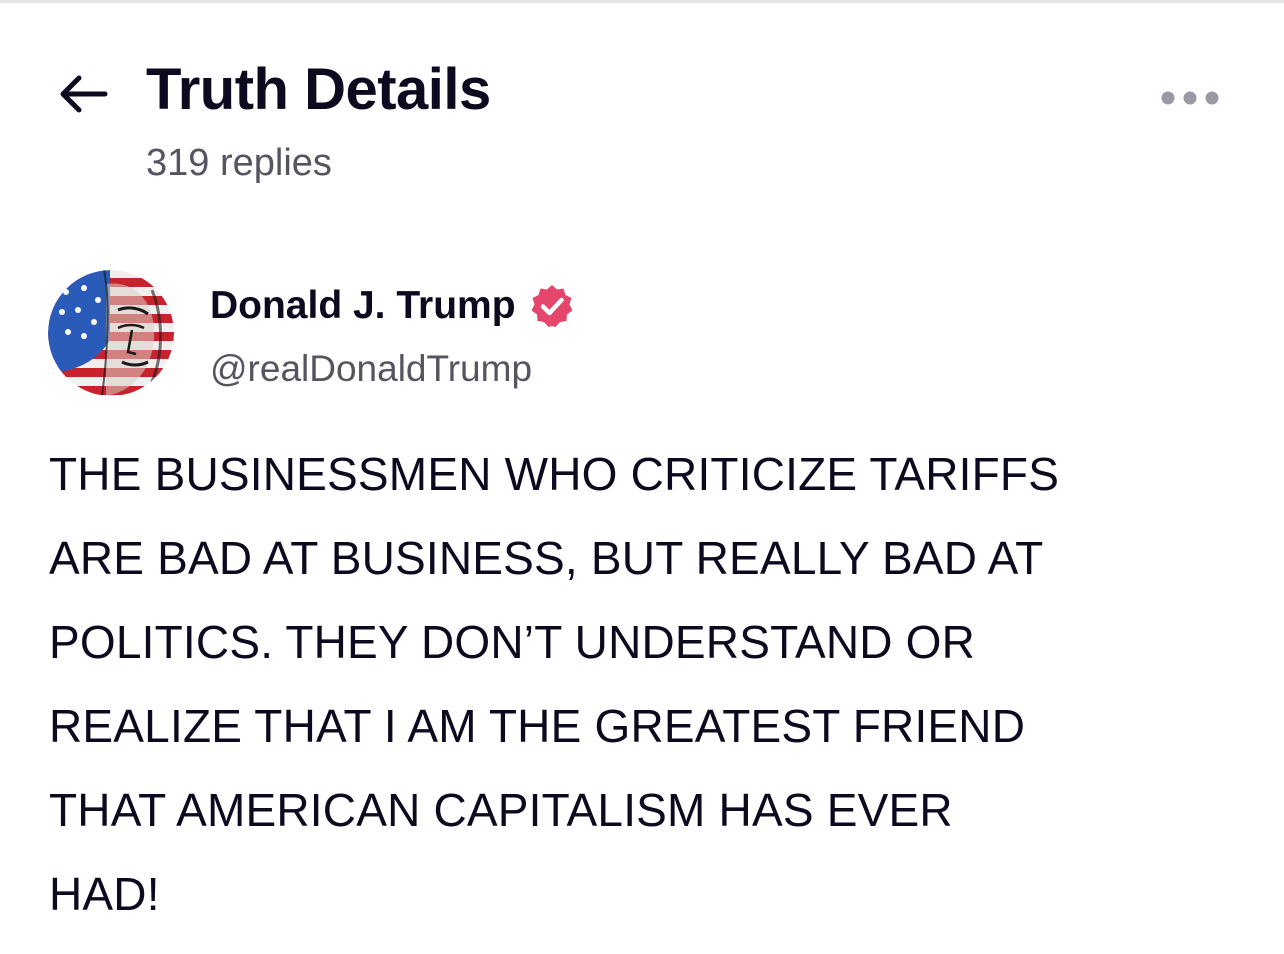  I want to click on page-title: Truth Details, so click(318, 89).